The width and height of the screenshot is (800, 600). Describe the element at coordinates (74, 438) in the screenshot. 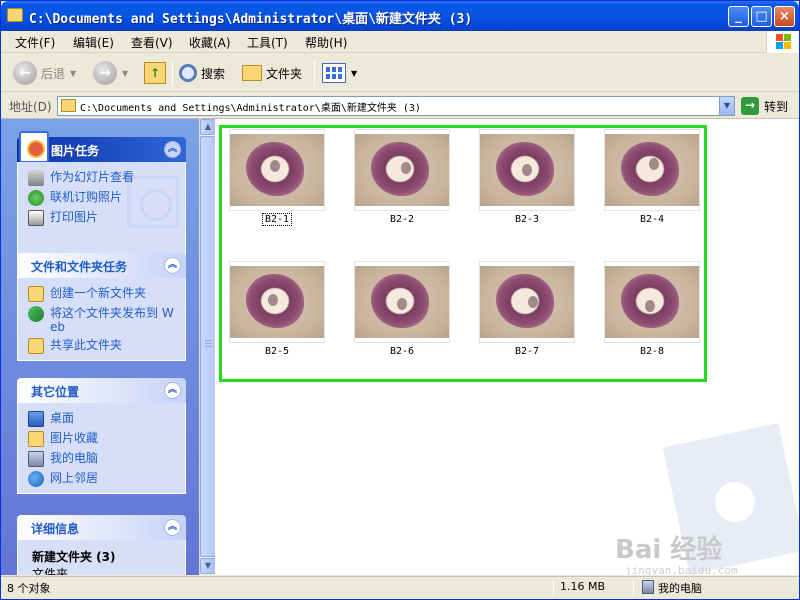

I see `place-label: 图片收藏` at that location.